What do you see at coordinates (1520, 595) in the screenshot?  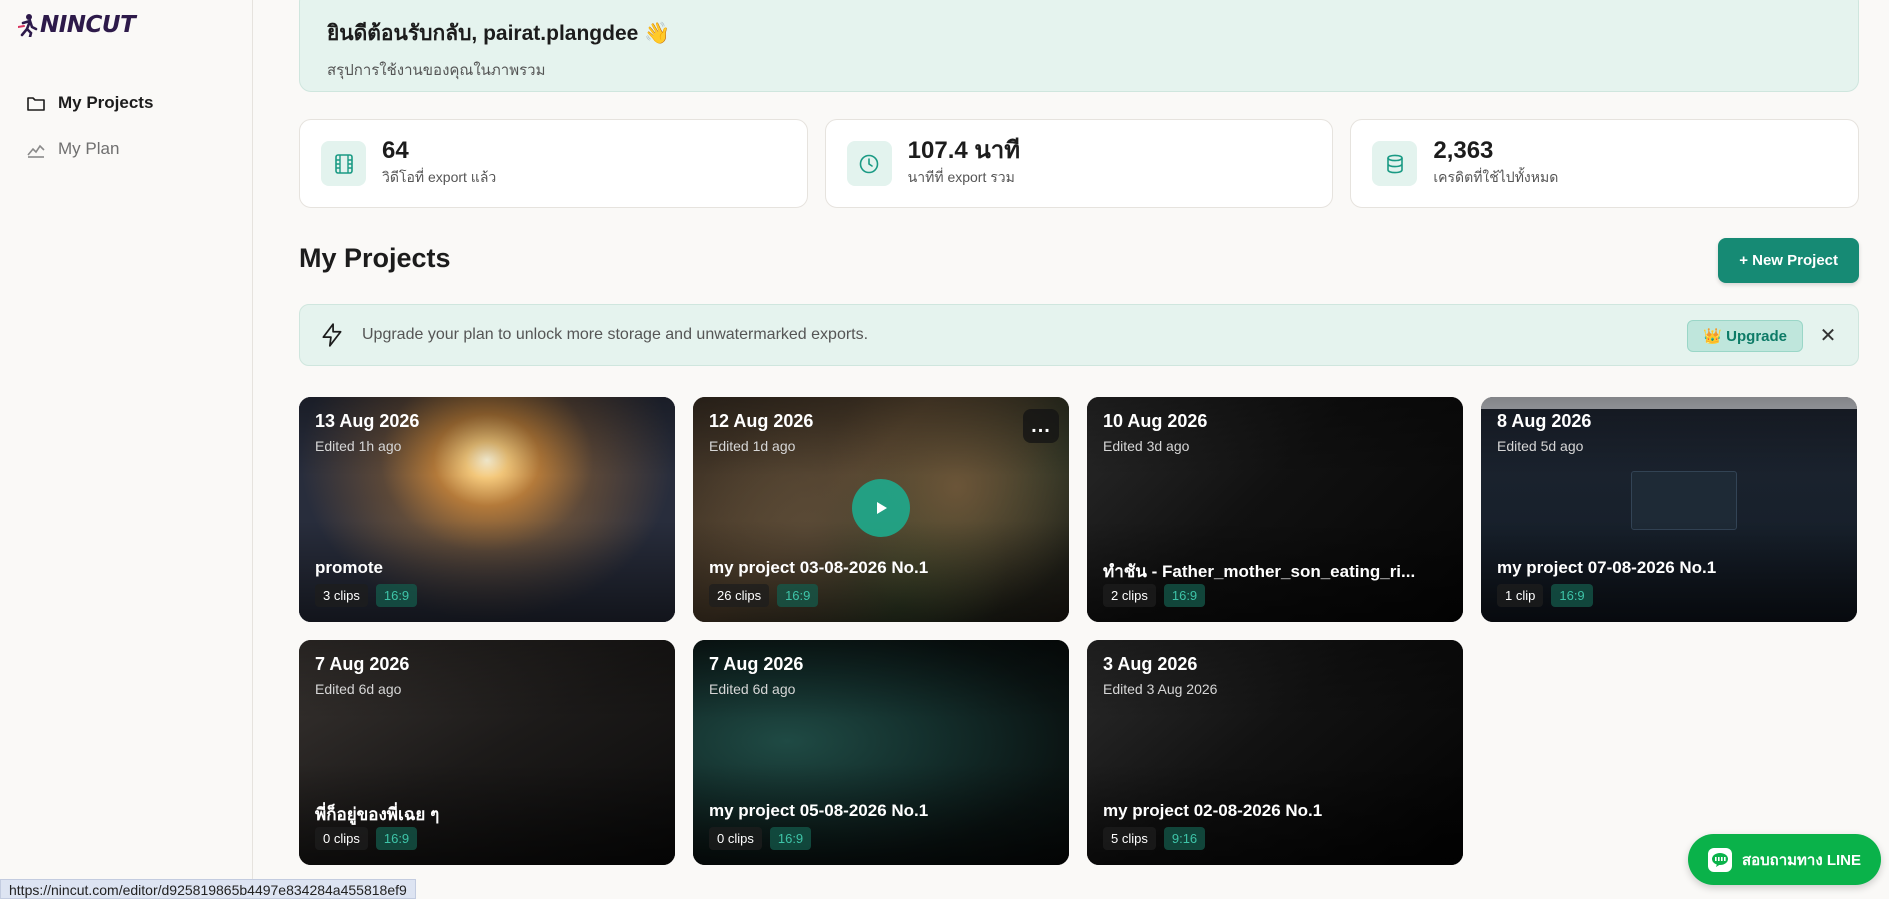 I see `clip-count-badge: 1 clip` at bounding box center [1520, 595].